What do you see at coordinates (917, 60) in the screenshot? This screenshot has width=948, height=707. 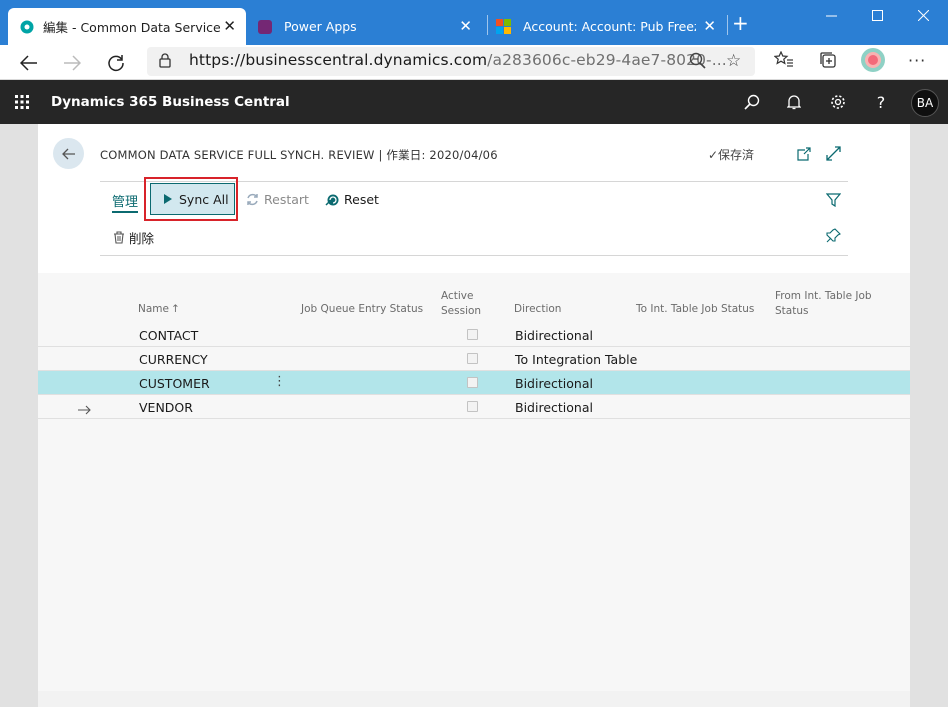 I see `more-icon: ···` at bounding box center [917, 60].